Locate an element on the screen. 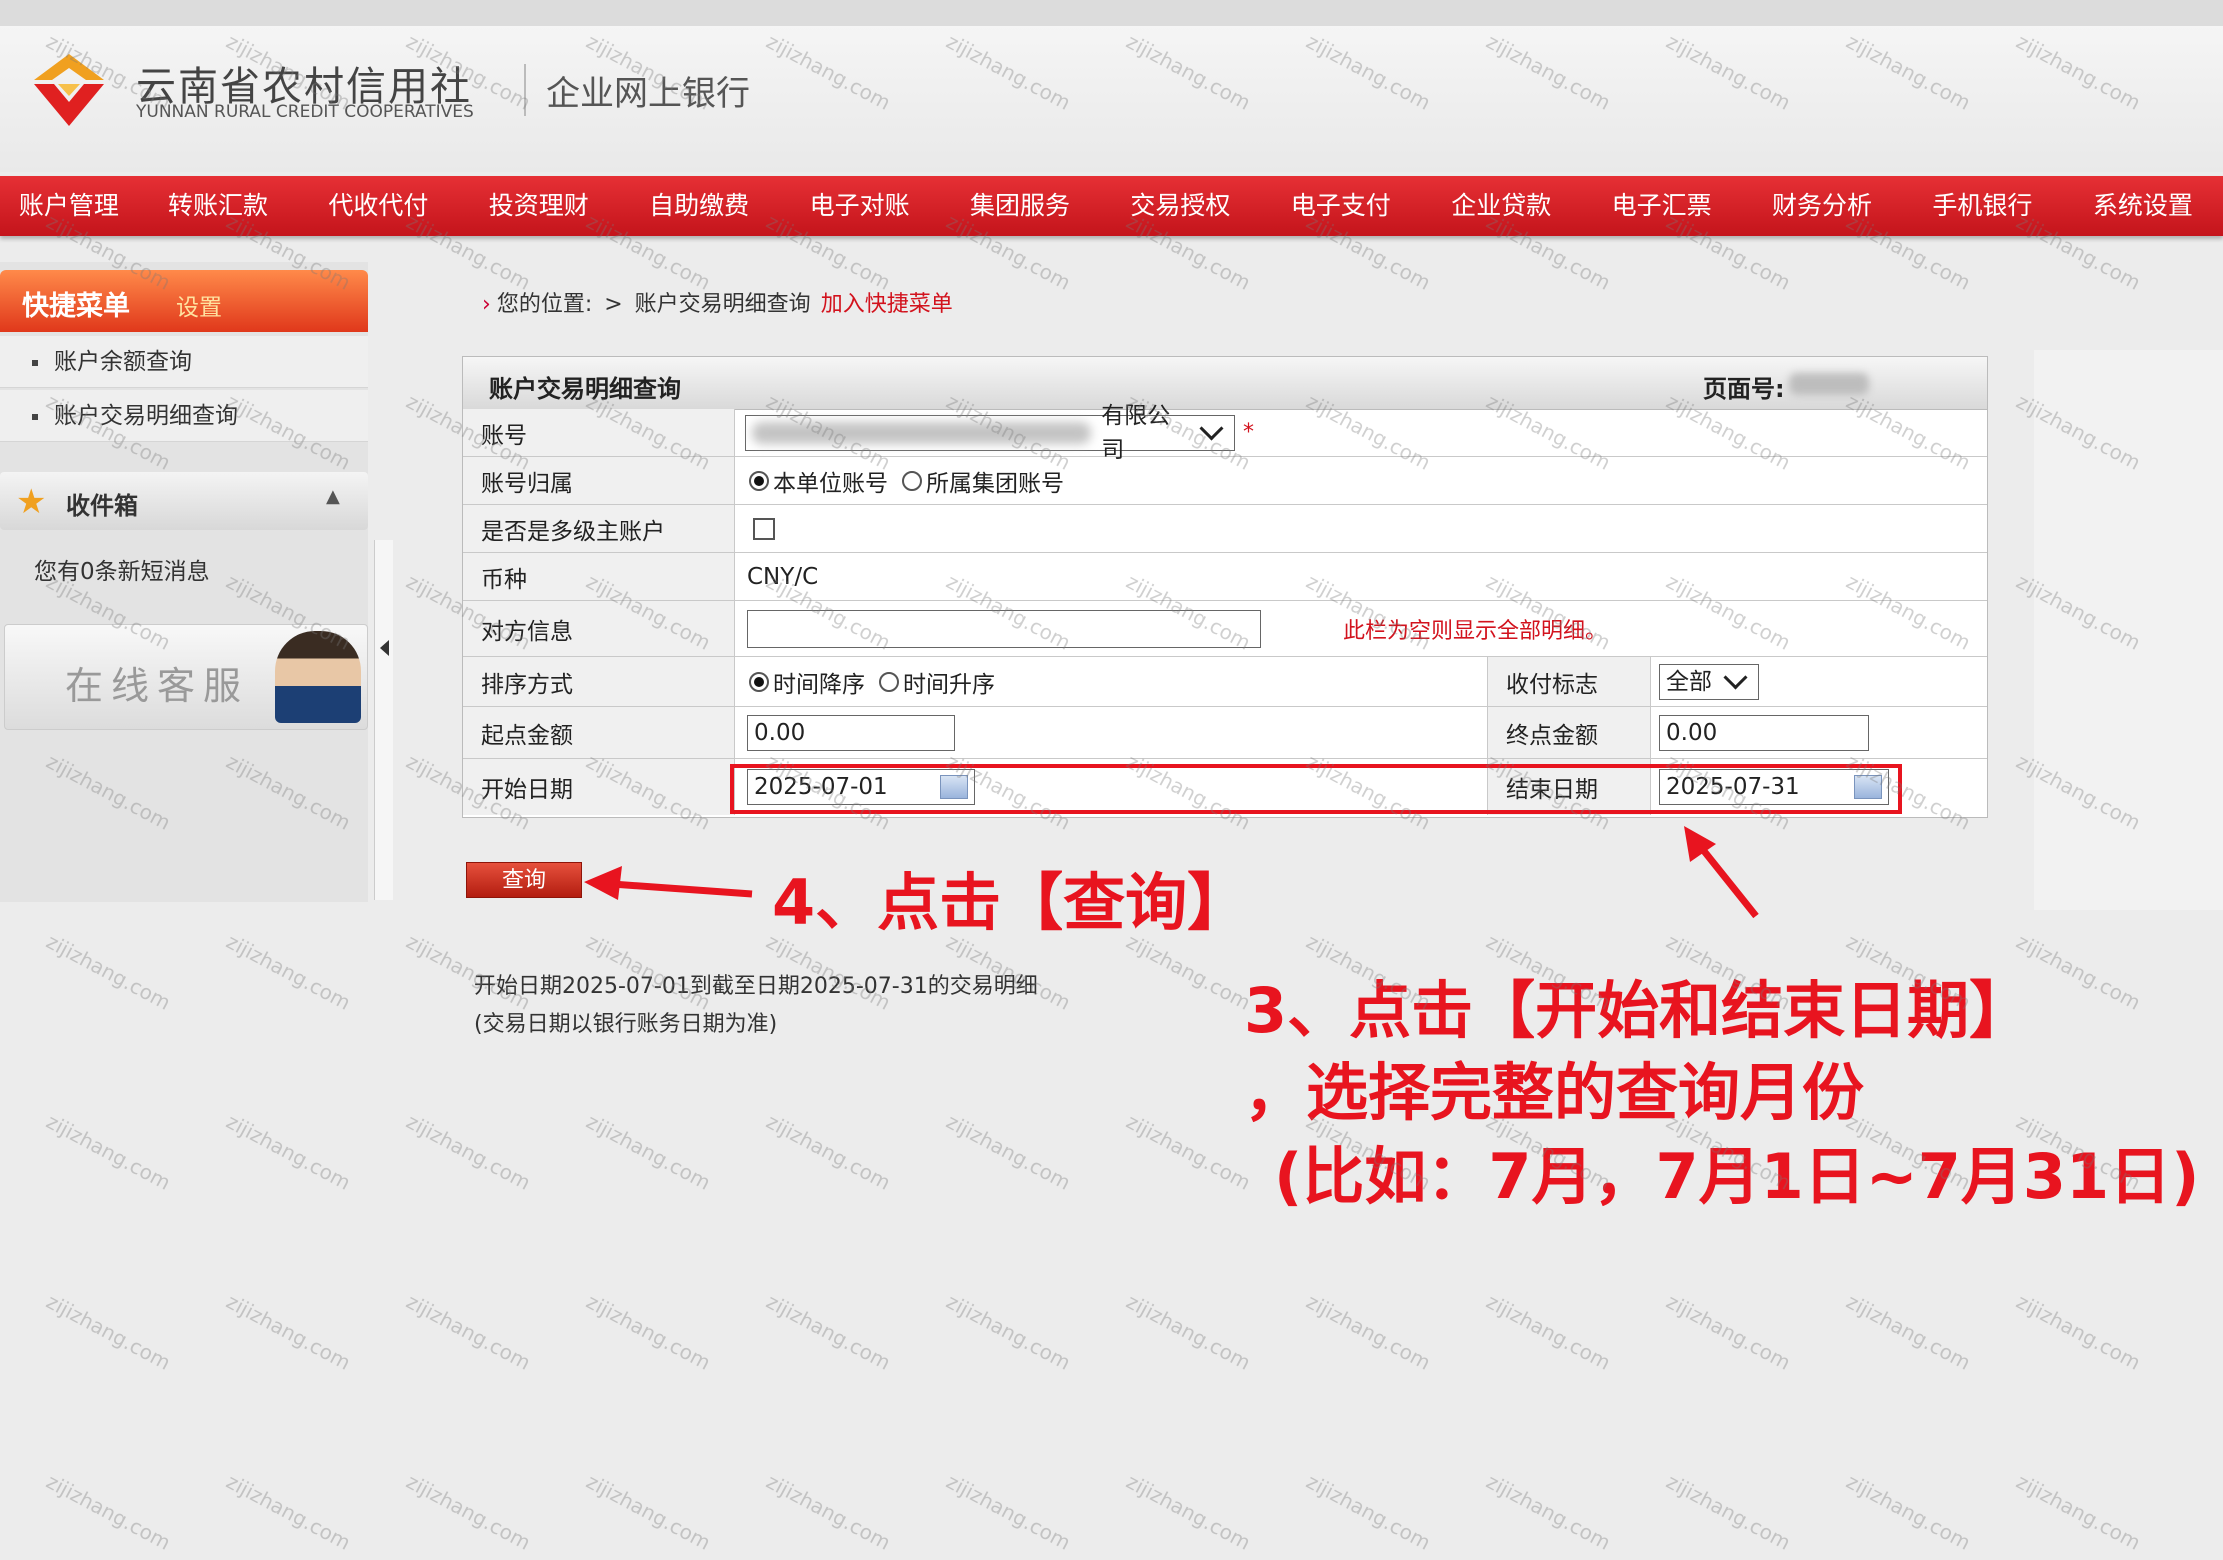 The height and width of the screenshot is (1560, 2223). row-multilevel: 是否是多级主账户 is located at coordinates (1225, 529).